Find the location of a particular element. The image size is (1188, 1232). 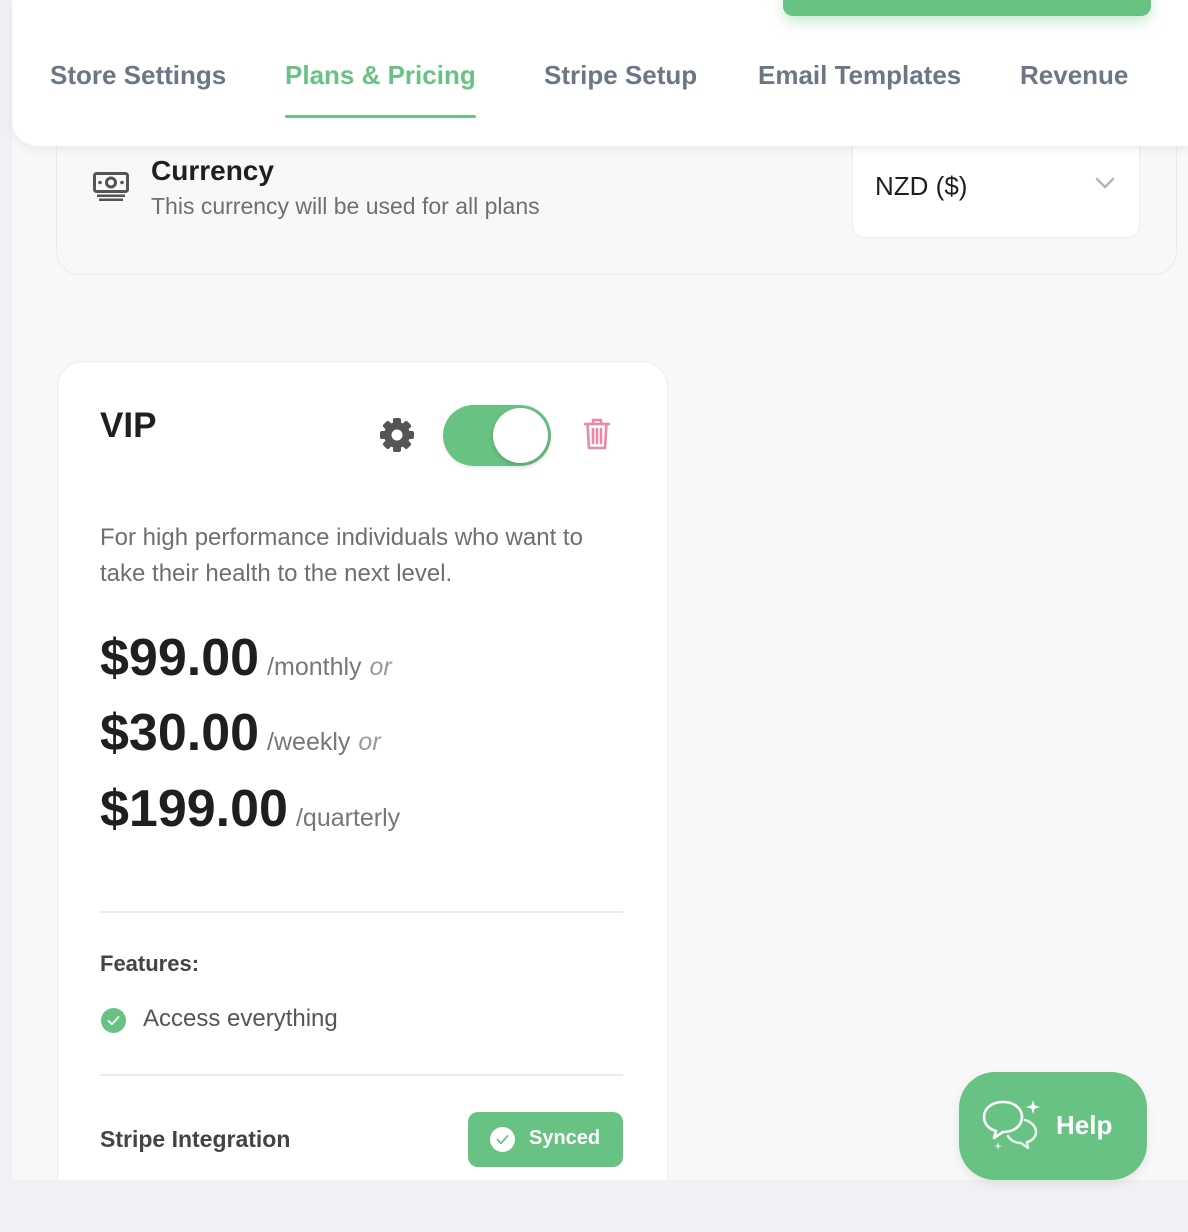

help-button: Help is located at coordinates (1053, 1126).